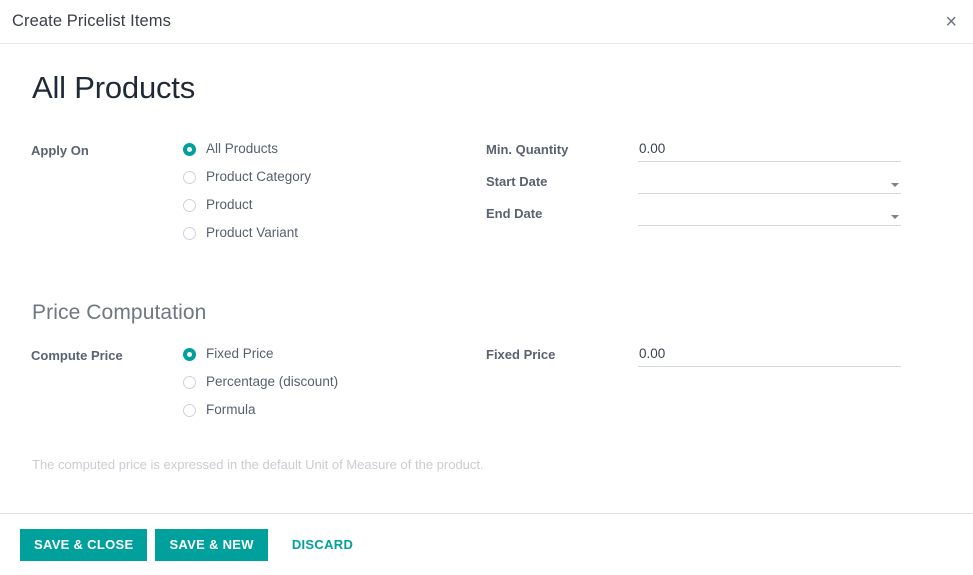 Image resolution: width=973 pixels, height=575 pixels. I want to click on save-and-new-button: SAVE & NEW, so click(211, 544).